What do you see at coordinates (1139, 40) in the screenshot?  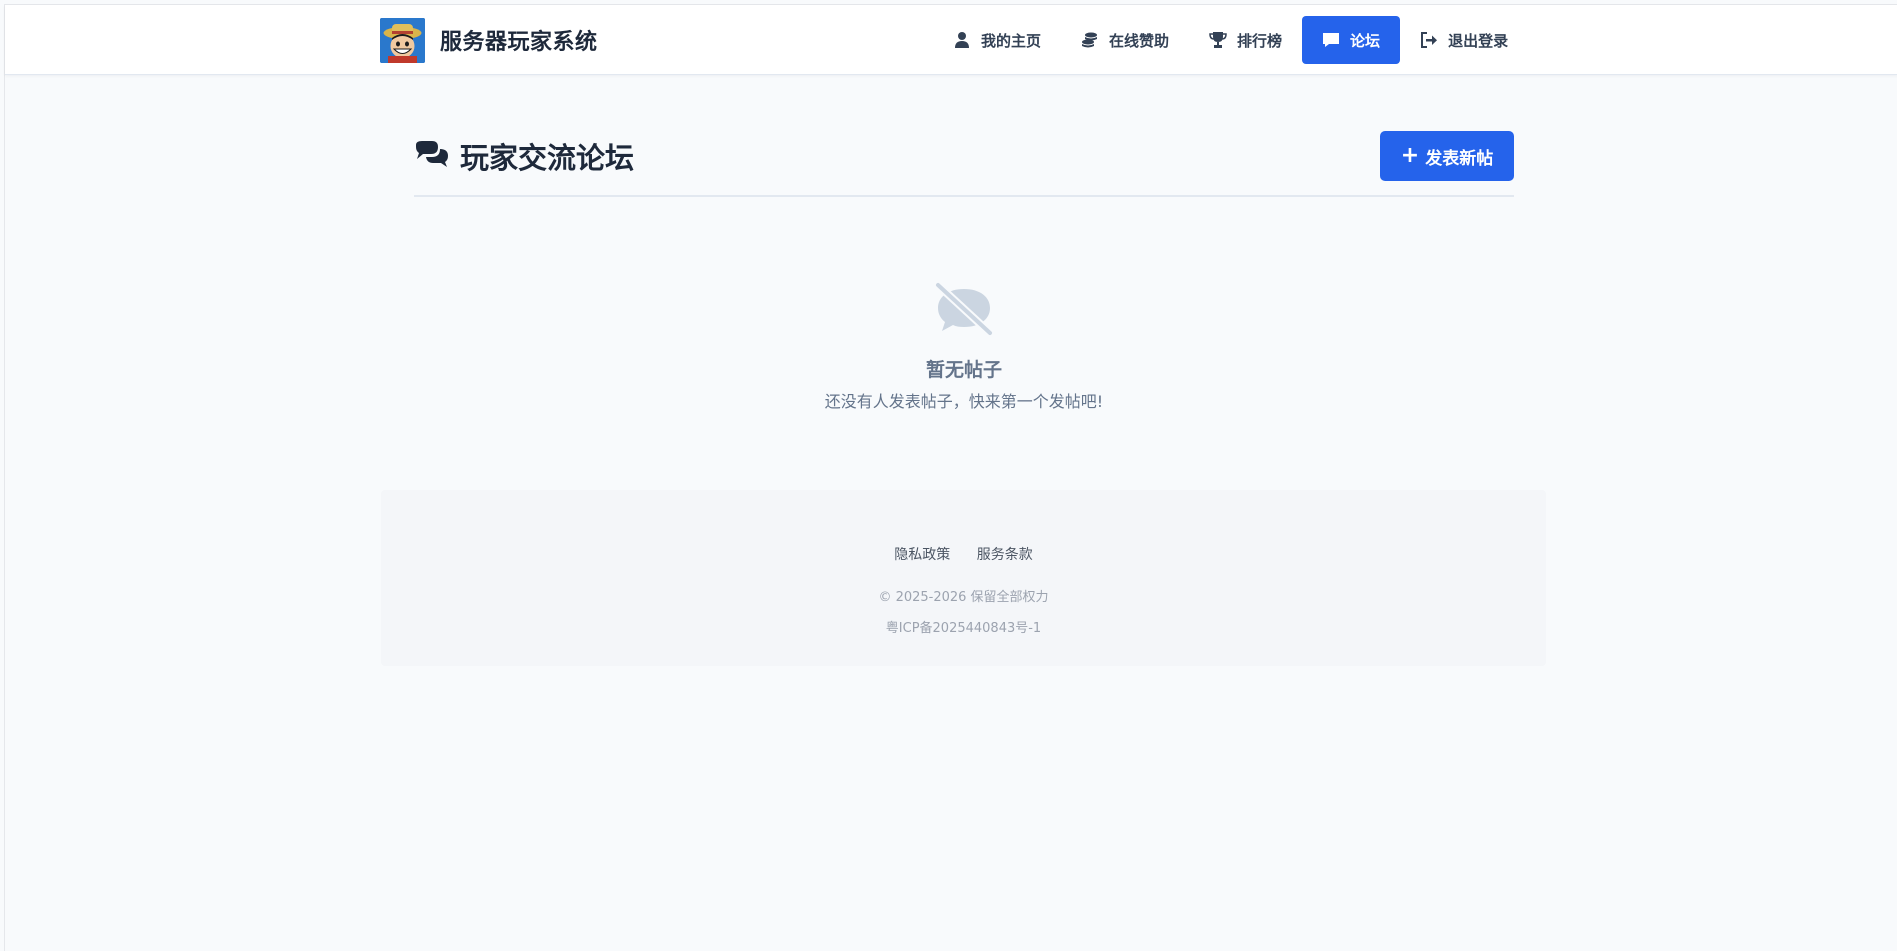 I see `nav-item-label: 在线赞助` at bounding box center [1139, 40].